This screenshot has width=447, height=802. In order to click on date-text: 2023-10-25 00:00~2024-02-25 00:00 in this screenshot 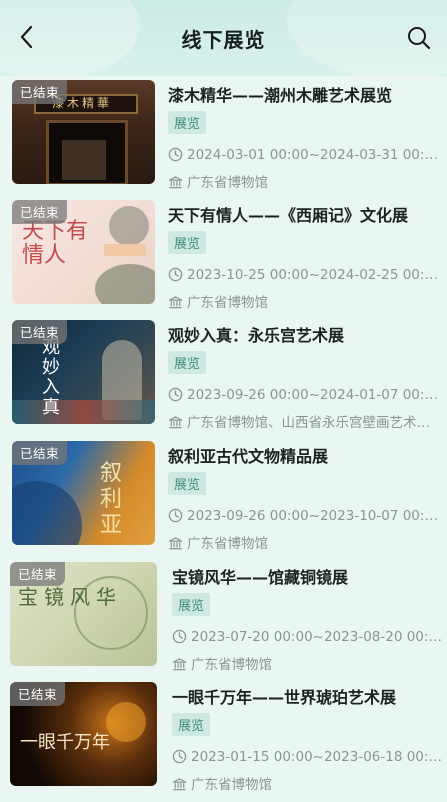, I will do `click(313, 275)`.